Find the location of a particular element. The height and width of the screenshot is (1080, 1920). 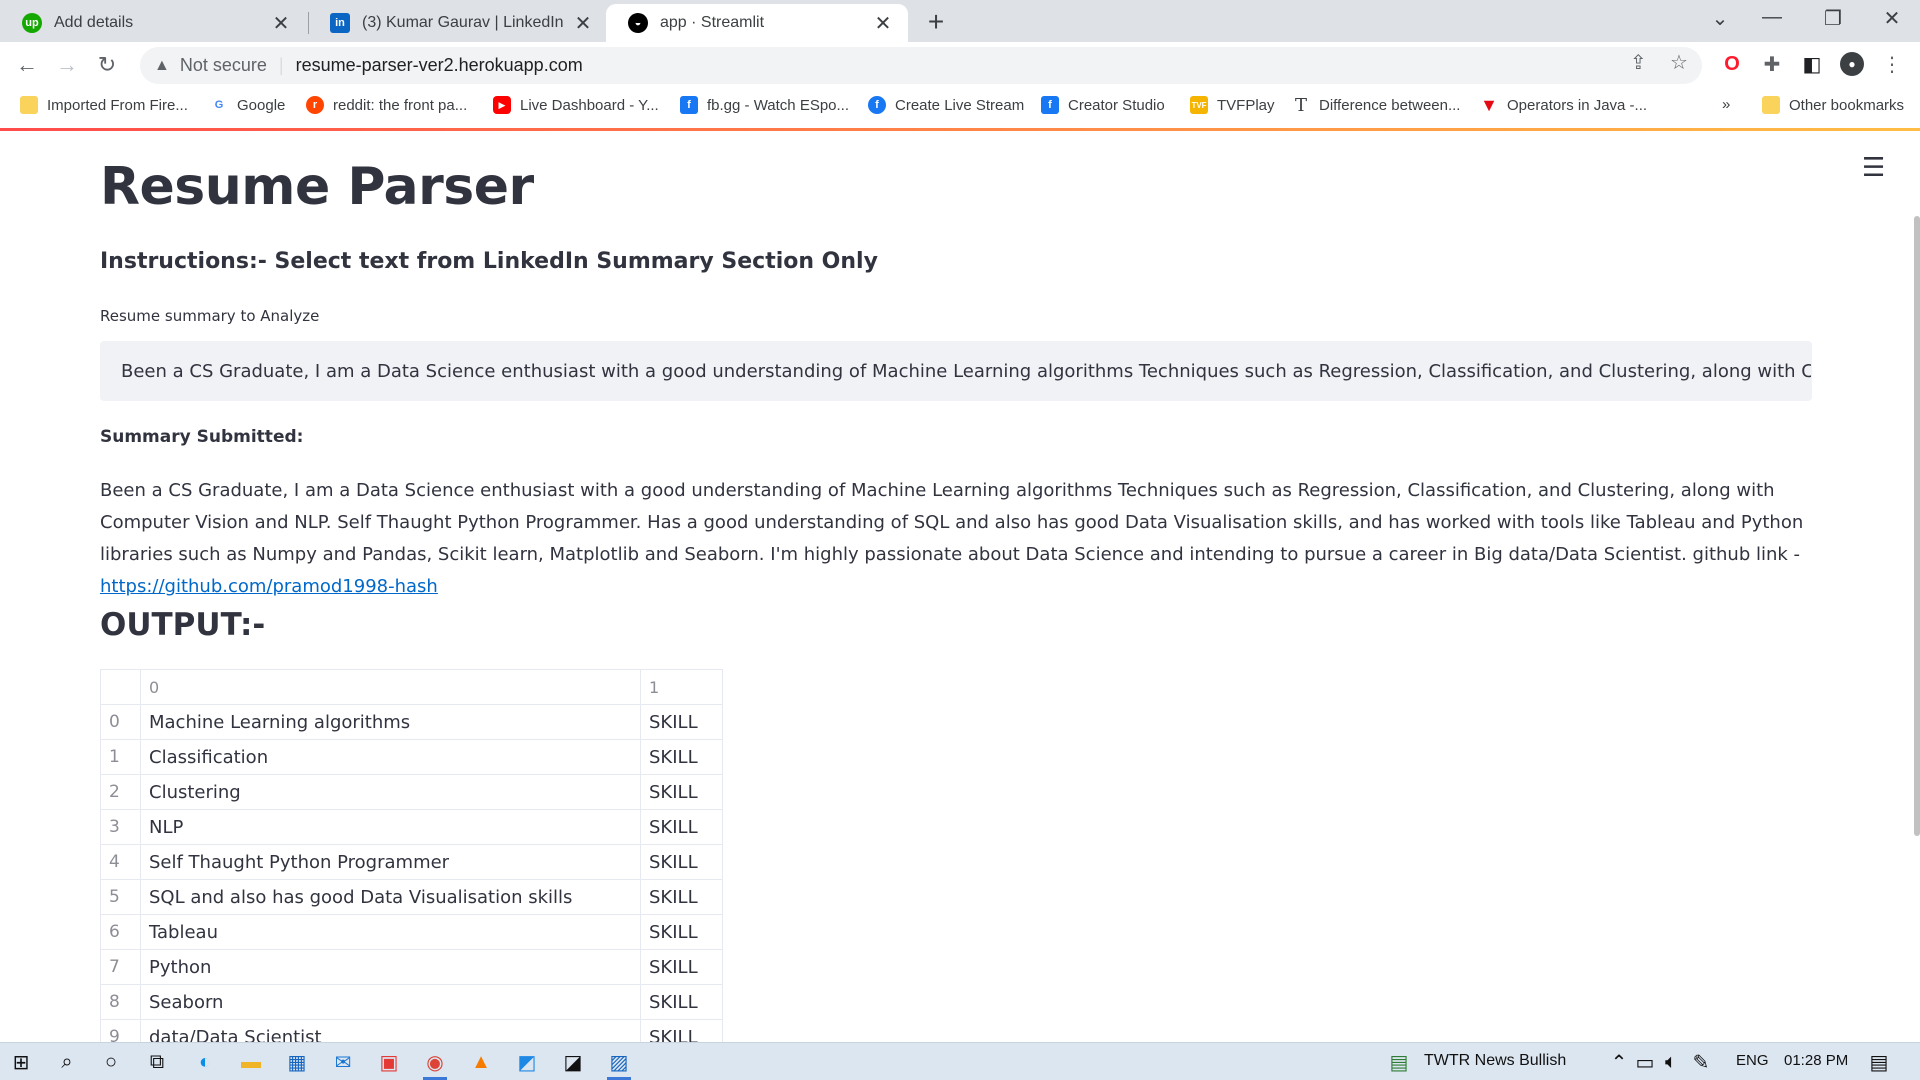

table-row: 6 Tableau SKILL is located at coordinates (411, 932).